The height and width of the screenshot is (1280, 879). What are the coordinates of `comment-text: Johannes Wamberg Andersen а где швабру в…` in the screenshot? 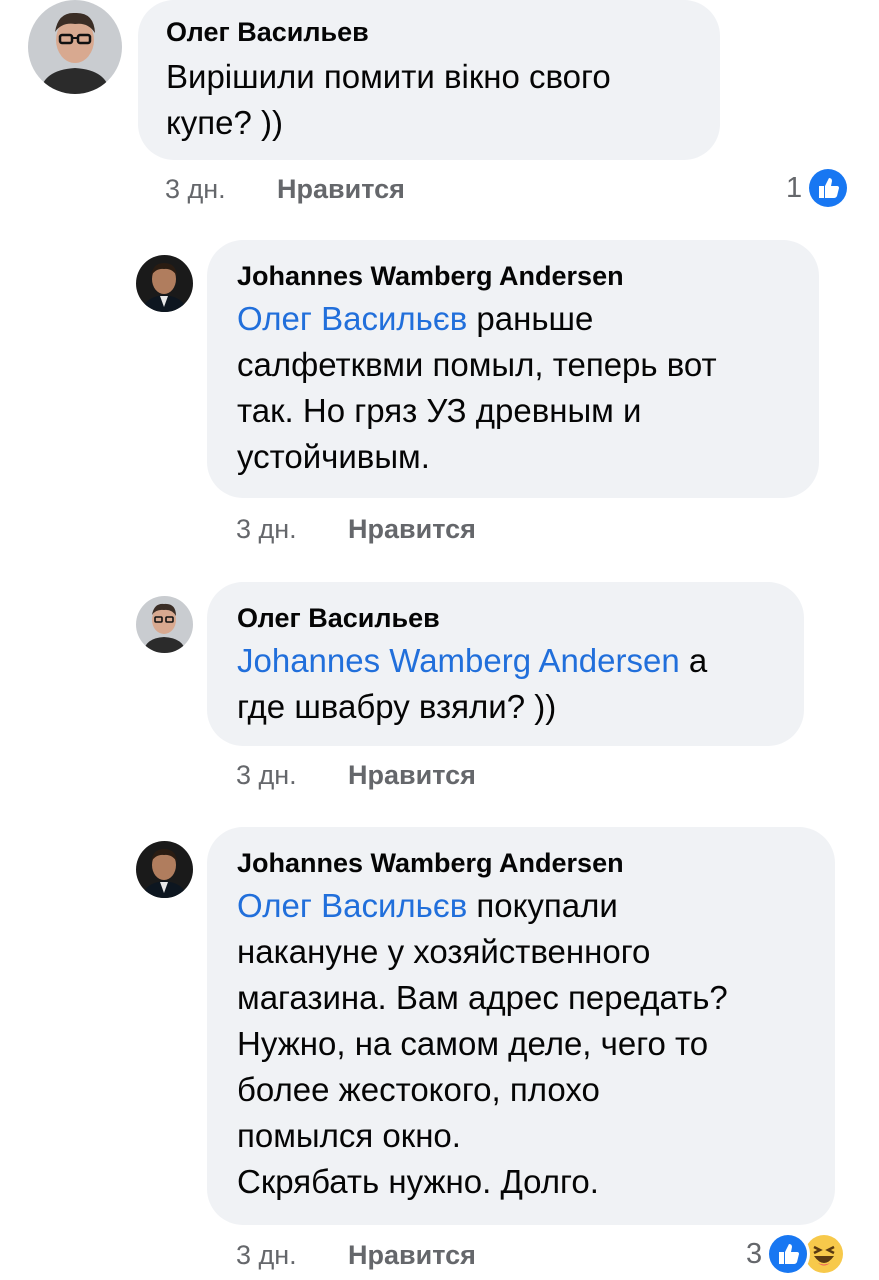 It's located at (505, 684).